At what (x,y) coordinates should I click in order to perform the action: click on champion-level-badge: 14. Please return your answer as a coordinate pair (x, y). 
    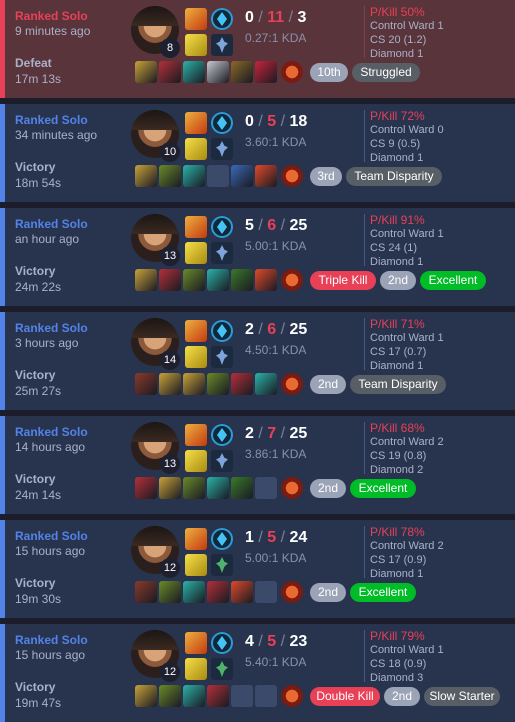
    Looking at the image, I should click on (170, 360).